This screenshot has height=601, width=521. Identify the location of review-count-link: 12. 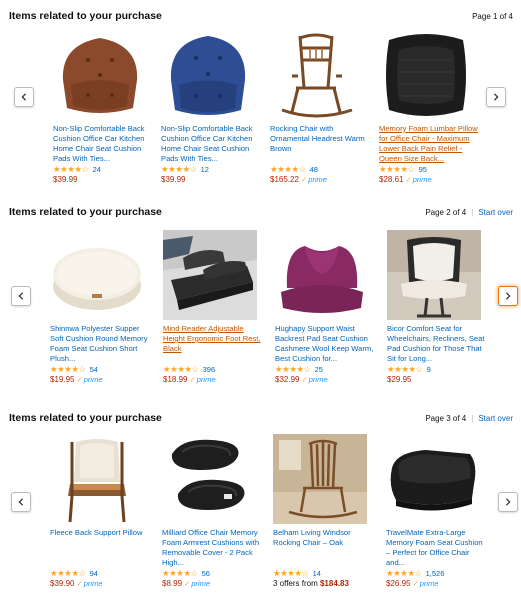
(205, 169).